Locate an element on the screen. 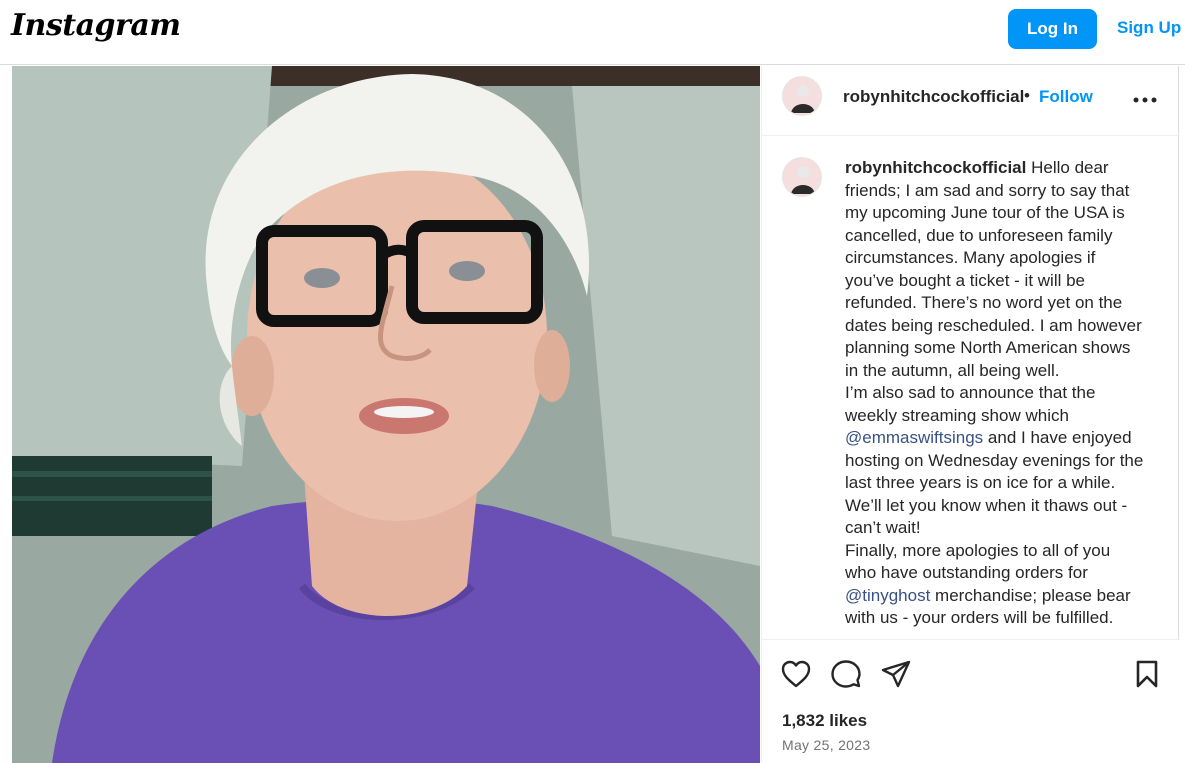 The image size is (1185, 763). post-username: robynhitchcockofficial is located at coordinates (933, 97).